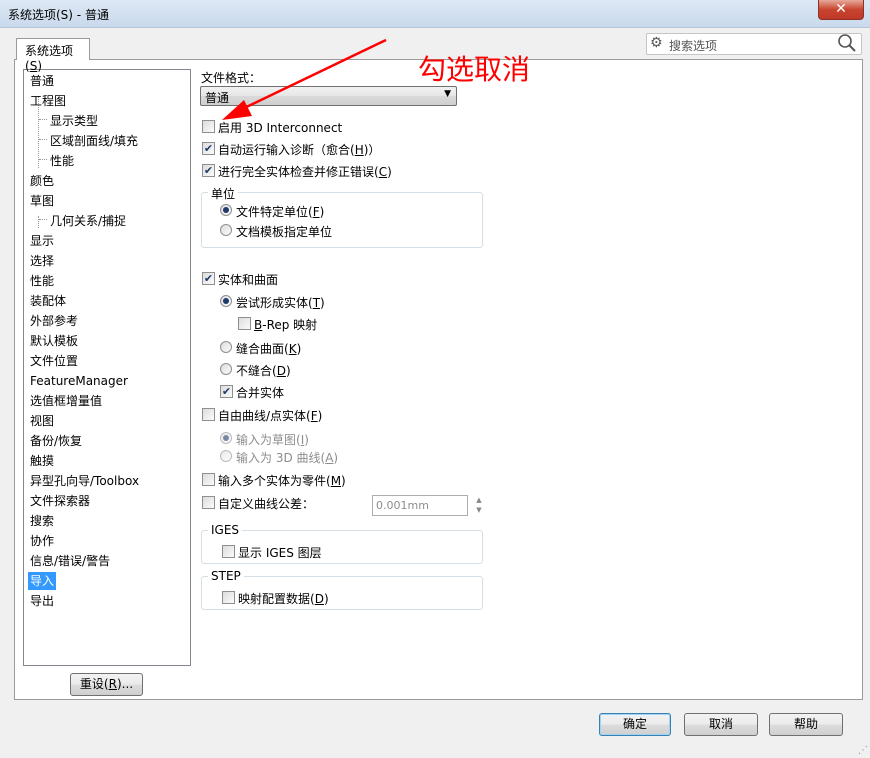 Image resolution: width=870 pixels, height=758 pixels. Describe the element at coordinates (806, 724) in the screenshot. I see `help-button: 帮助` at that location.